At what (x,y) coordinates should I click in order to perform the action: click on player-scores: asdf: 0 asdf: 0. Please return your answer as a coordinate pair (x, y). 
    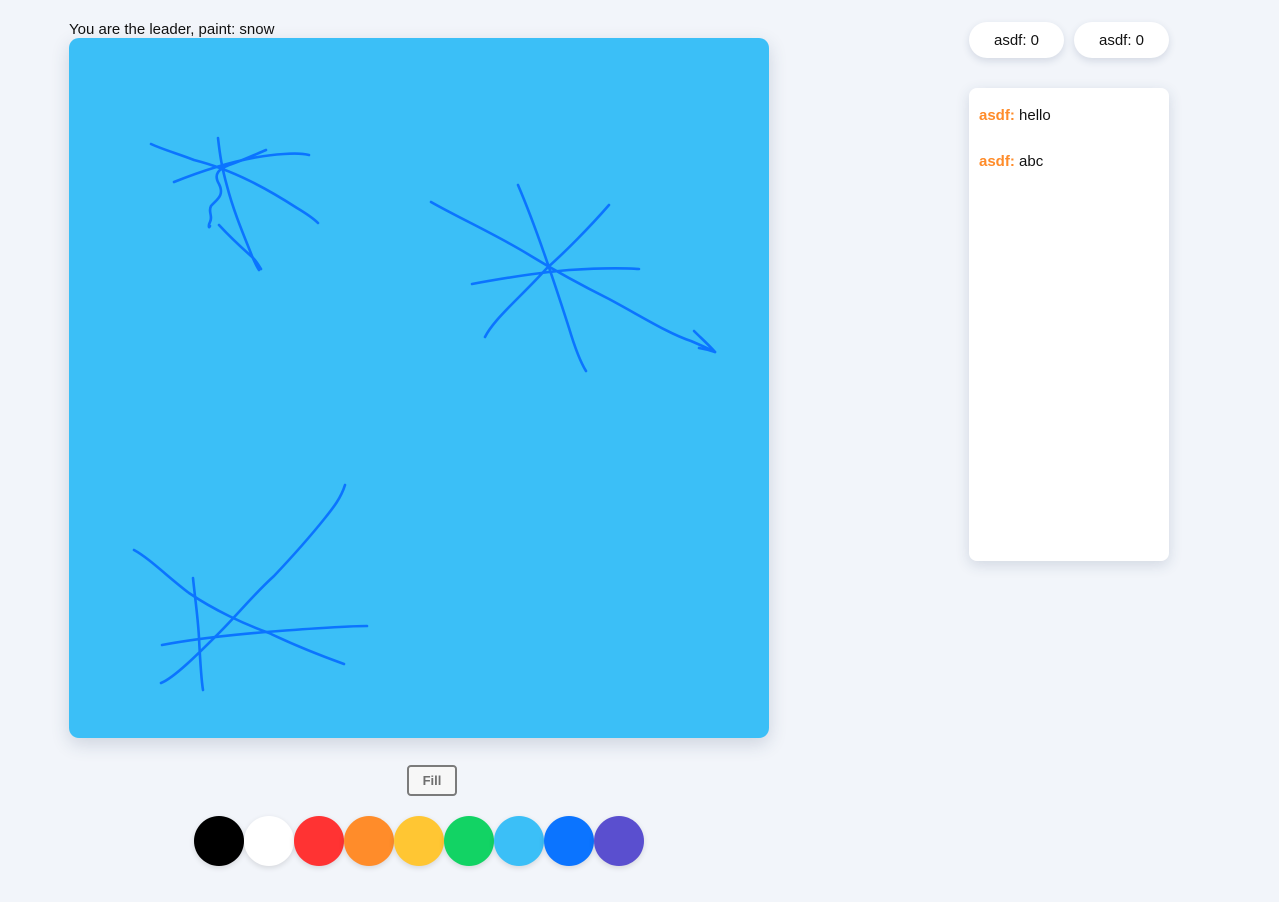
    Looking at the image, I should click on (1069, 40).